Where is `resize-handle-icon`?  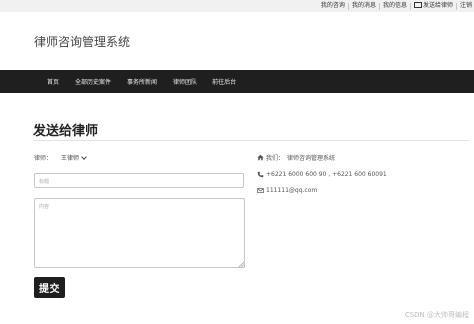
resize-handle-icon is located at coordinates (241, 264).